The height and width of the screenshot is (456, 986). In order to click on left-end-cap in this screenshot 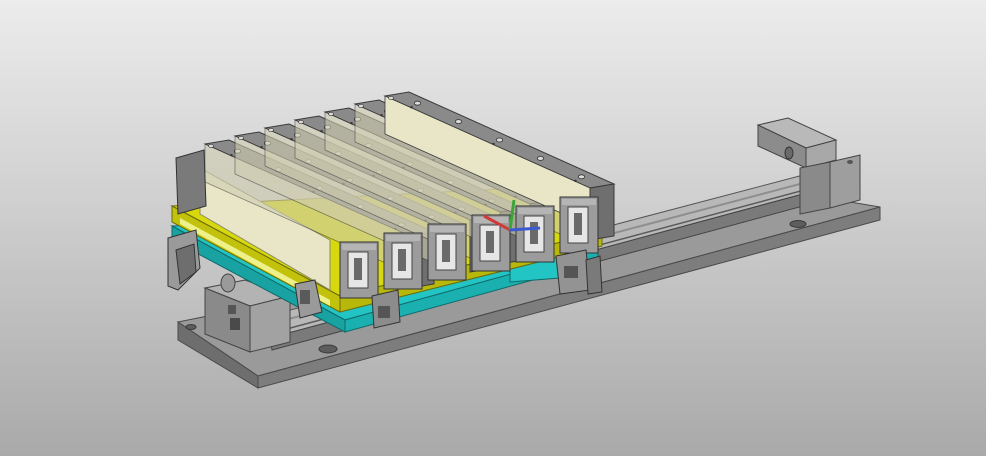, I will do `click(191, 182)`.